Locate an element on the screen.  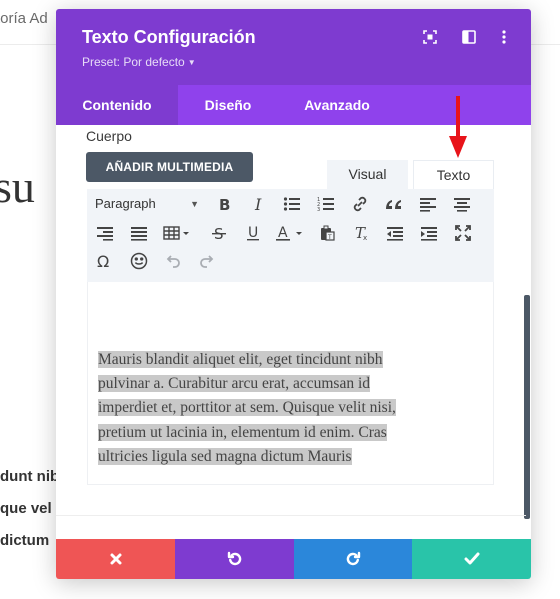
modal-footer is located at coordinates (293, 559).